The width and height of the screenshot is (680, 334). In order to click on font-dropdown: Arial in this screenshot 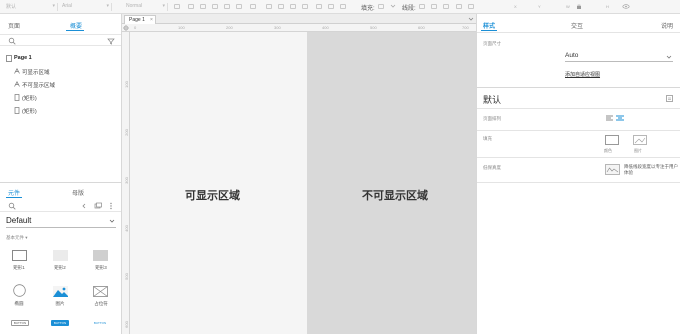, I will do `click(87, 7)`.